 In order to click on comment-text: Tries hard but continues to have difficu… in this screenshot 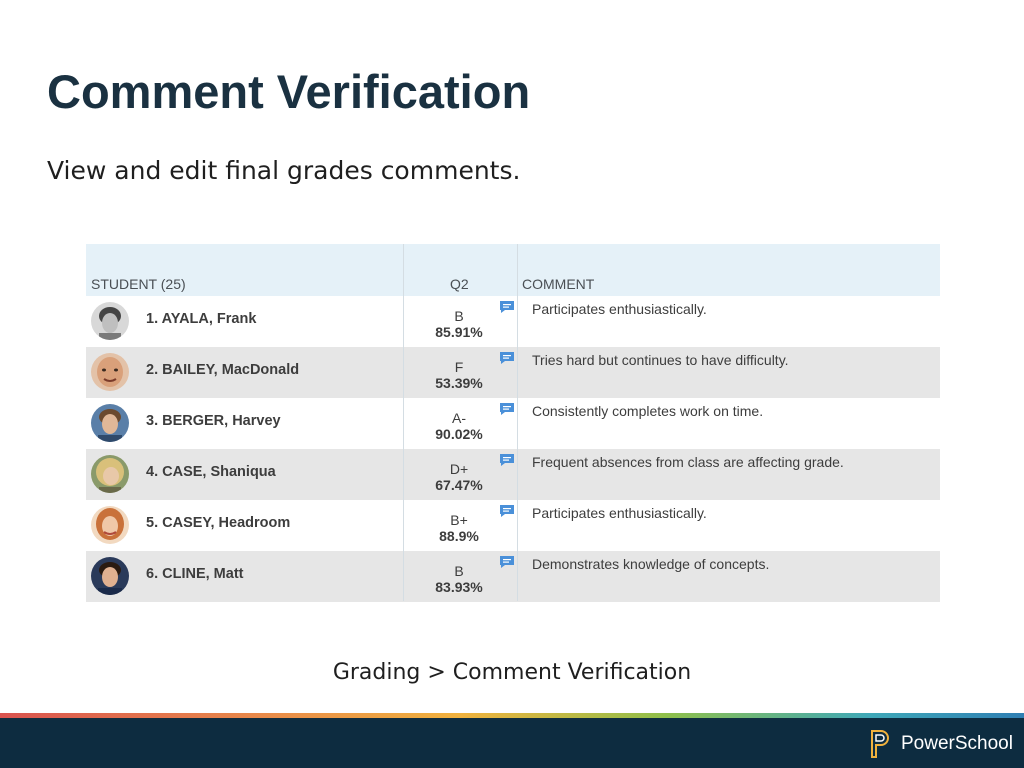, I will do `click(660, 360)`.